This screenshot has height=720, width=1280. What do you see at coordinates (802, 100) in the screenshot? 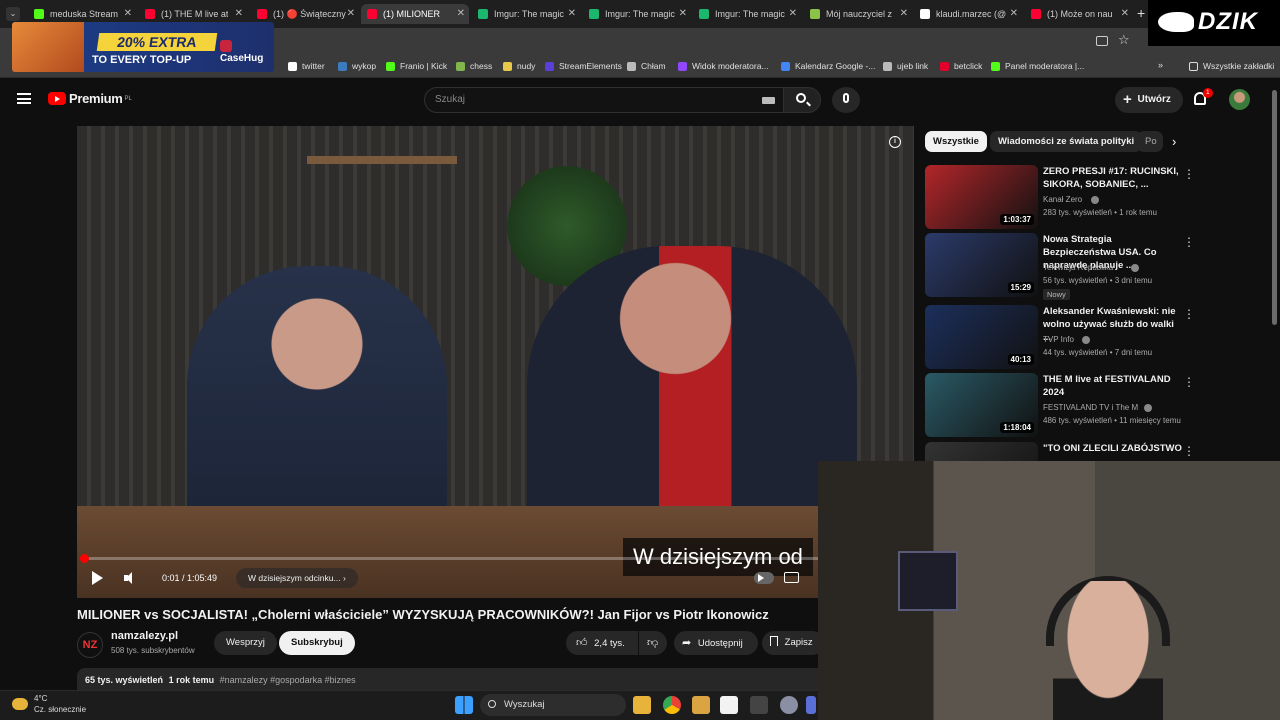
I see `search-button` at bounding box center [802, 100].